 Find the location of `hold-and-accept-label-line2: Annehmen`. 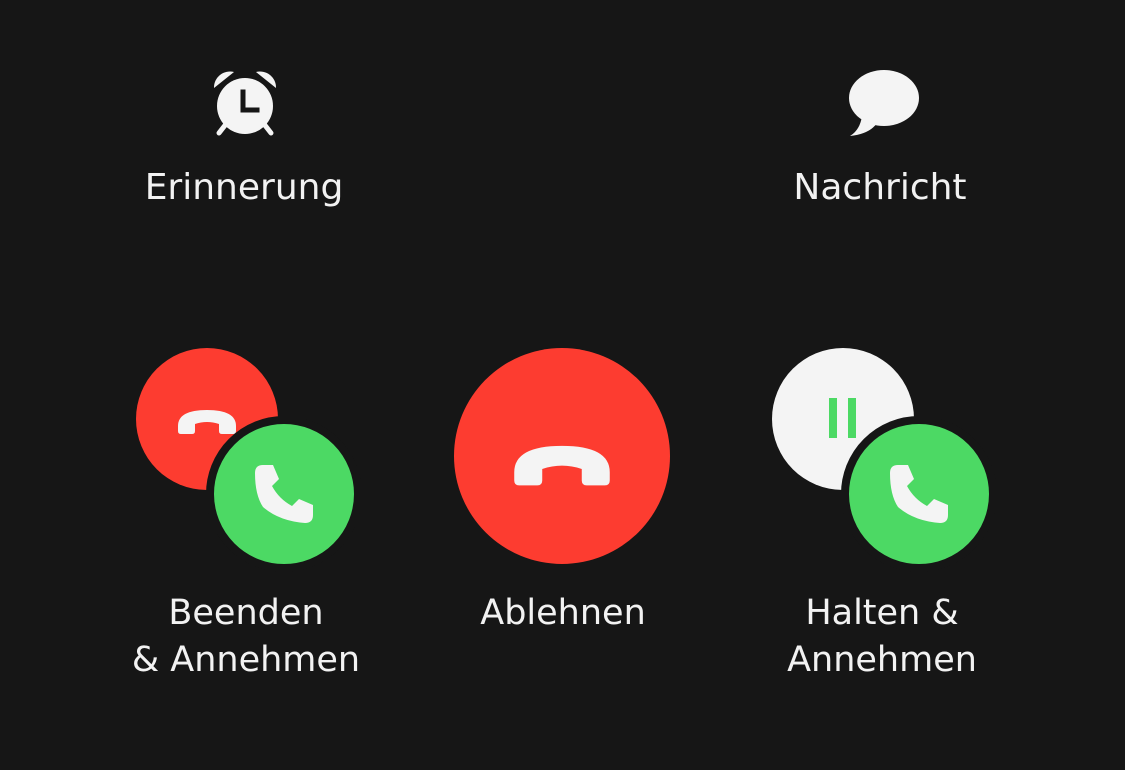

hold-and-accept-label-line2: Annehmen is located at coordinates (882, 660).